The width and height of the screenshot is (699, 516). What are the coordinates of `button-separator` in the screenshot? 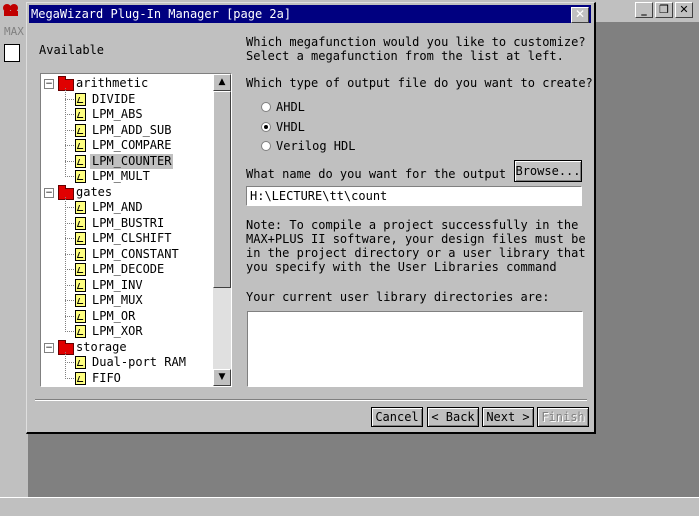 It's located at (311, 400).